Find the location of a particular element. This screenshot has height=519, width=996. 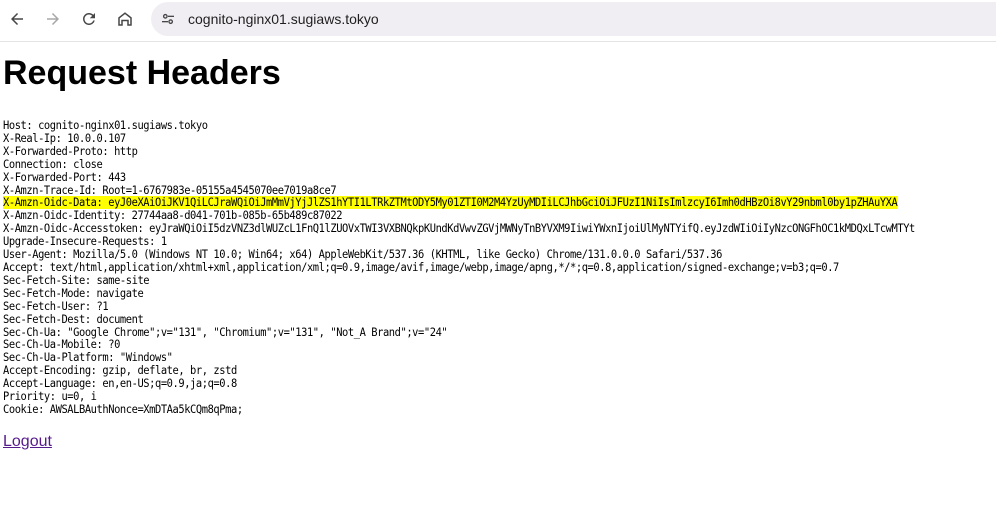

forward-button is located at coordinates (53, 19).